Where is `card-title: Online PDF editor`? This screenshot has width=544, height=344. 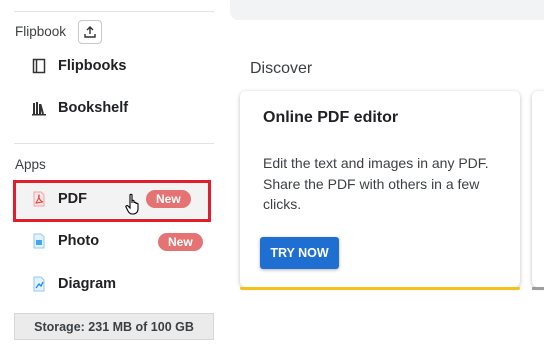 card-title: Online PDF editor is located at coordinates (331, 117).